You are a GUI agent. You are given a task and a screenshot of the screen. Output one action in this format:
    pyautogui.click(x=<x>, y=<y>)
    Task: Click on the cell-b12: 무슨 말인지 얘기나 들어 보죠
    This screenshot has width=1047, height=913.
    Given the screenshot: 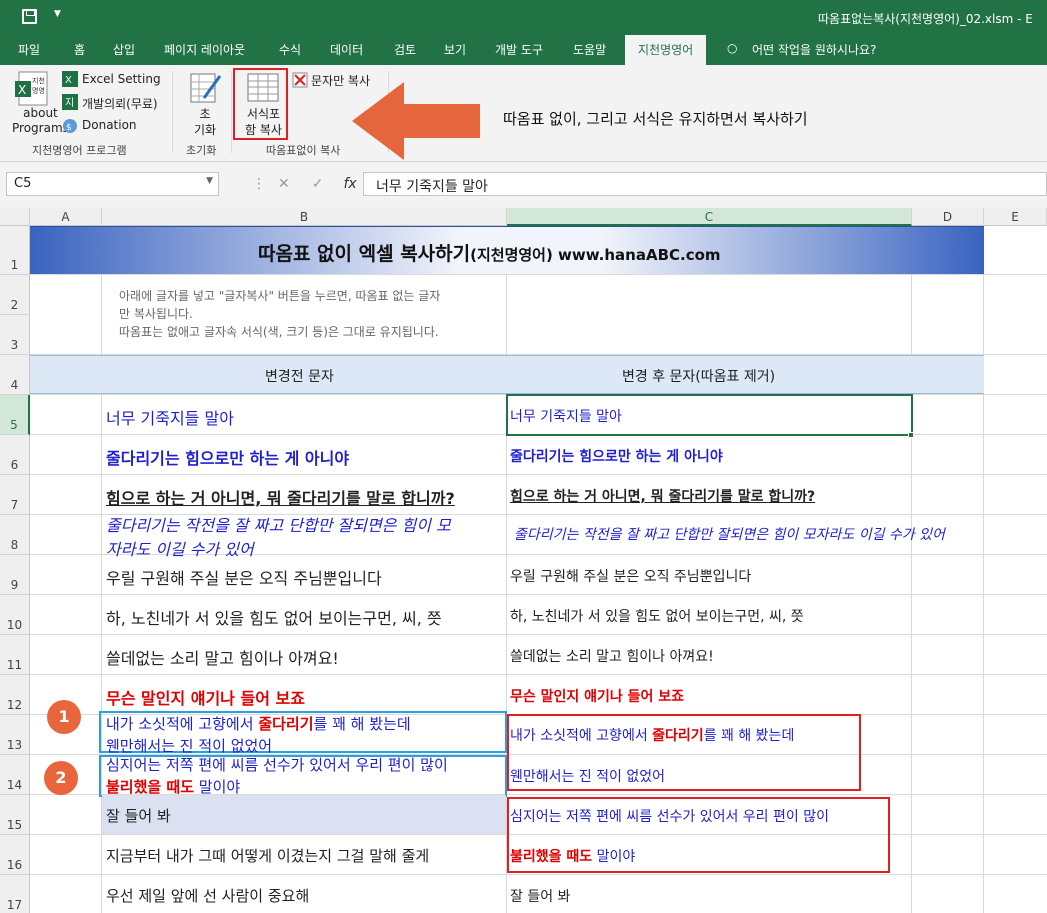 What is the action you would take?
    pyautogui.click(x=205, y=697)
    